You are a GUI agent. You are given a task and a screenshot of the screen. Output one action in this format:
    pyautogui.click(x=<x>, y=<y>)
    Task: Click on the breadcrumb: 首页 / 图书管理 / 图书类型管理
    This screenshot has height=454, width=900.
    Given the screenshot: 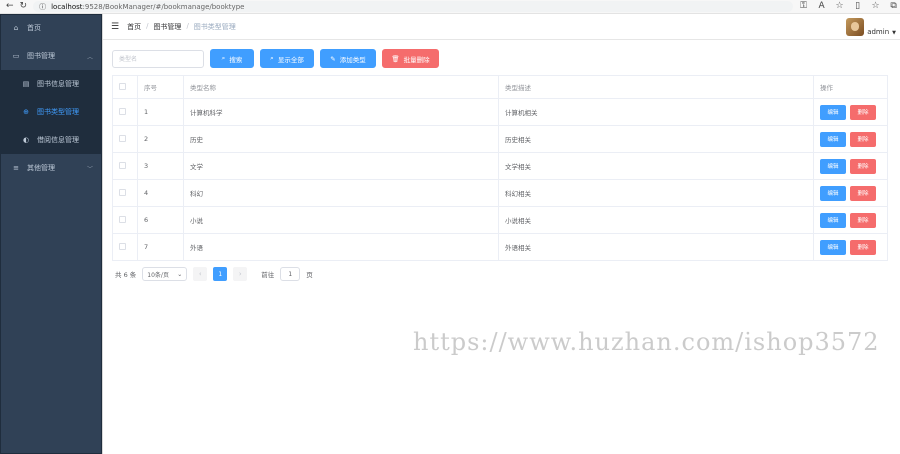 What is the action you would take?
    pyautogui.click(x=181, y=27)
    